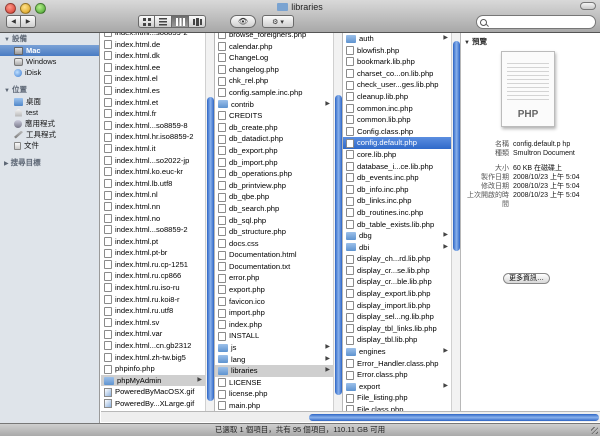 The height and width of the screenshot is (436, 600). I want to click on sidebar-item-mac: Mac, so click(49, 50).